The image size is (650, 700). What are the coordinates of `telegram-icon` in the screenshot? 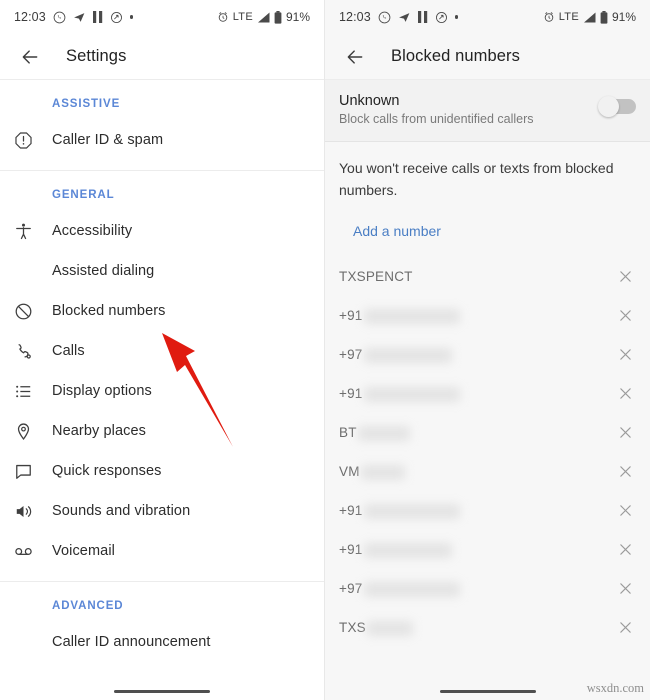 It's located at (79, 17).